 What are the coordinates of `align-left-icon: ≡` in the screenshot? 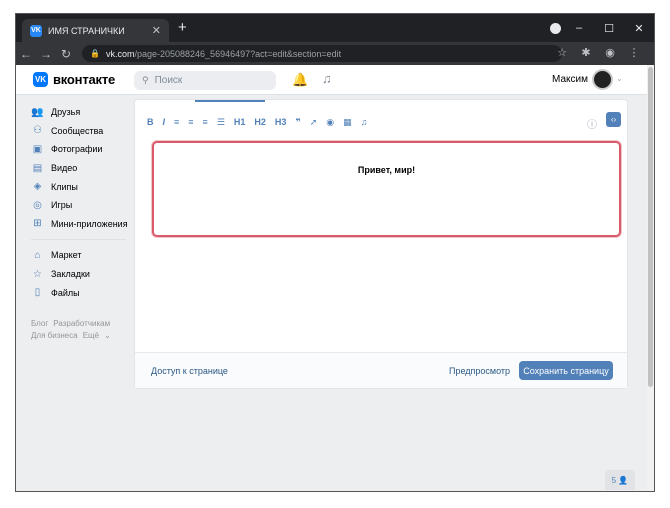 It's located at (176, 122).